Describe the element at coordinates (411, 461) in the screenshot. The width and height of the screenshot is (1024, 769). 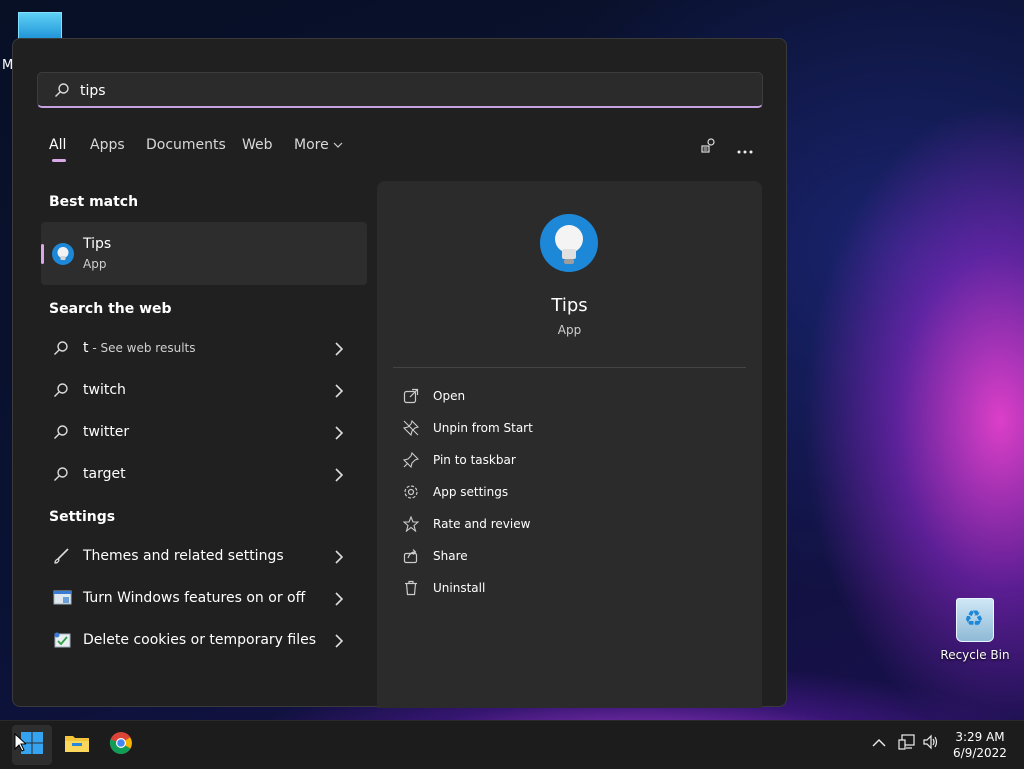
I see `pin-icon` at that location.